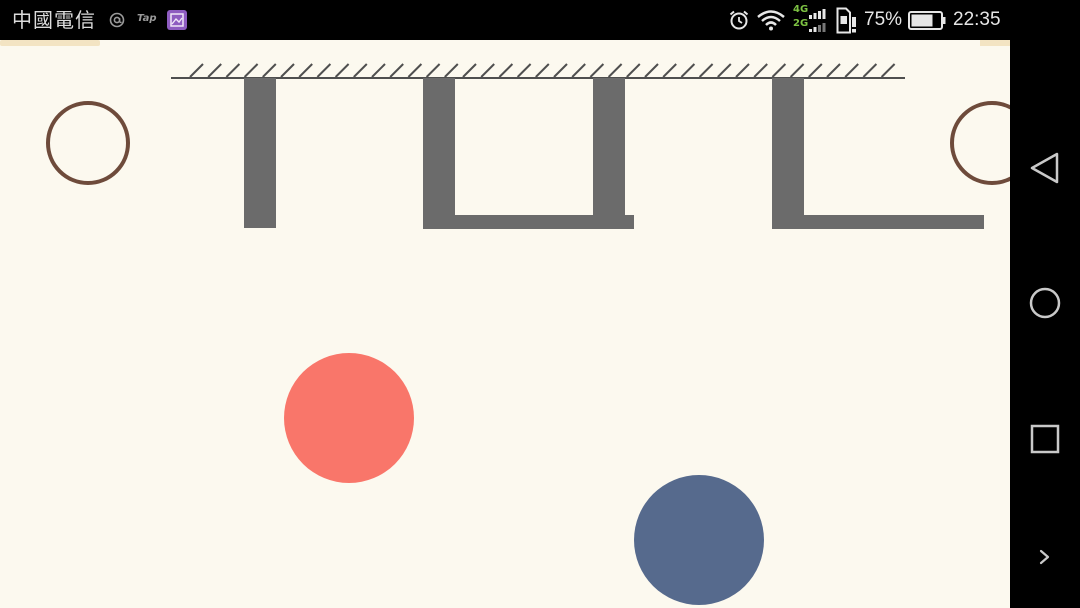 The height and width of the screenshot is (608, 1080). I want to click on chevron-right-icon, so click(1044, 557).